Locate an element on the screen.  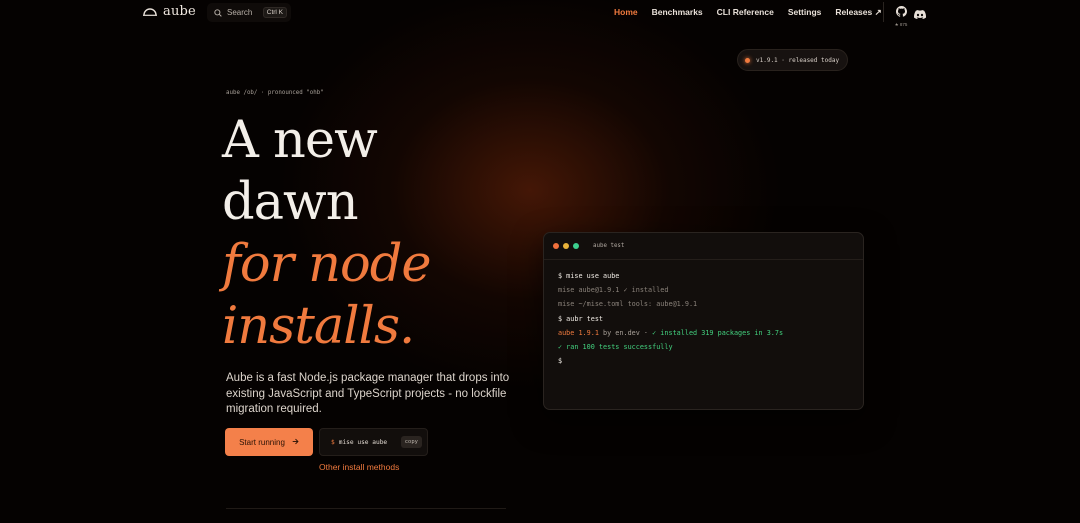
headline-line-4: installs. is located at coordinates (318, 326).